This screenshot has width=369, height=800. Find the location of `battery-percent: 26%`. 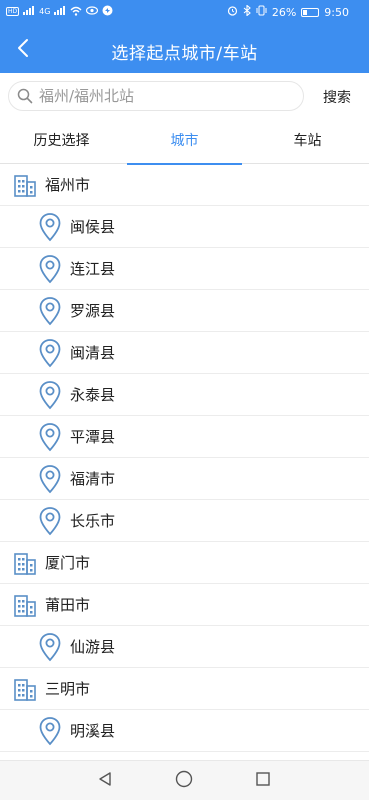

battery-percent: 26% is located at coordinates (284, 12).